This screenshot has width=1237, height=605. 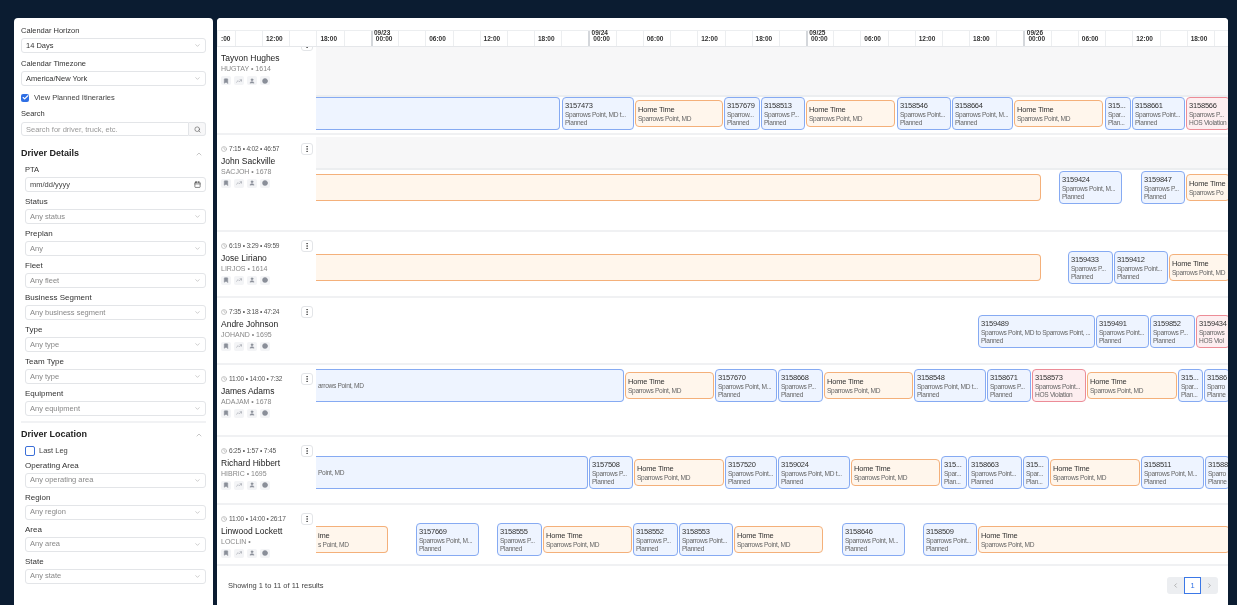 I want to click on search-button, so click(x=197, y=129).